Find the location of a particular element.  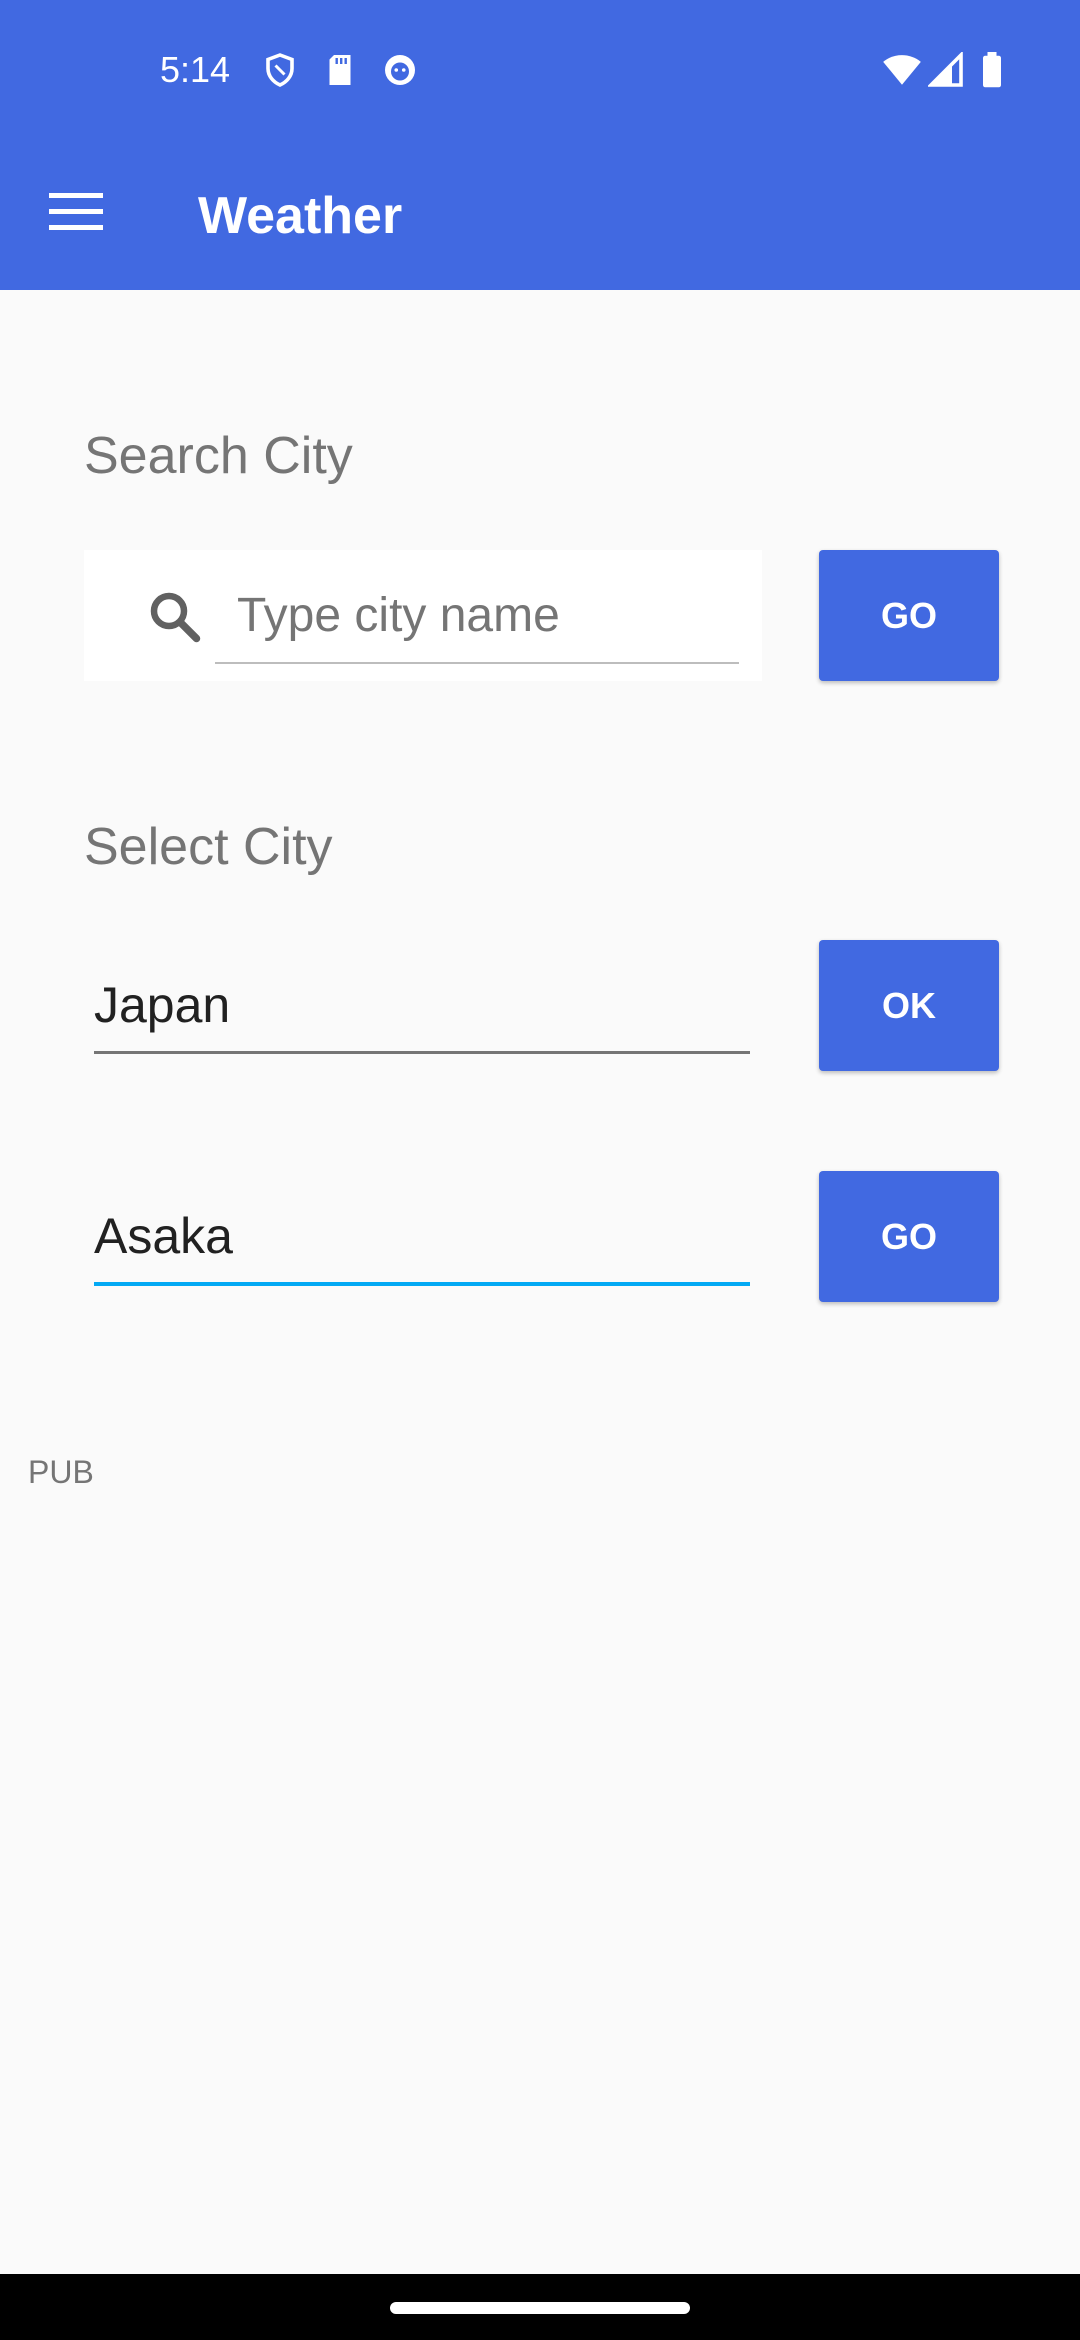

navigation-bar is located at coordinates (540, 2307).